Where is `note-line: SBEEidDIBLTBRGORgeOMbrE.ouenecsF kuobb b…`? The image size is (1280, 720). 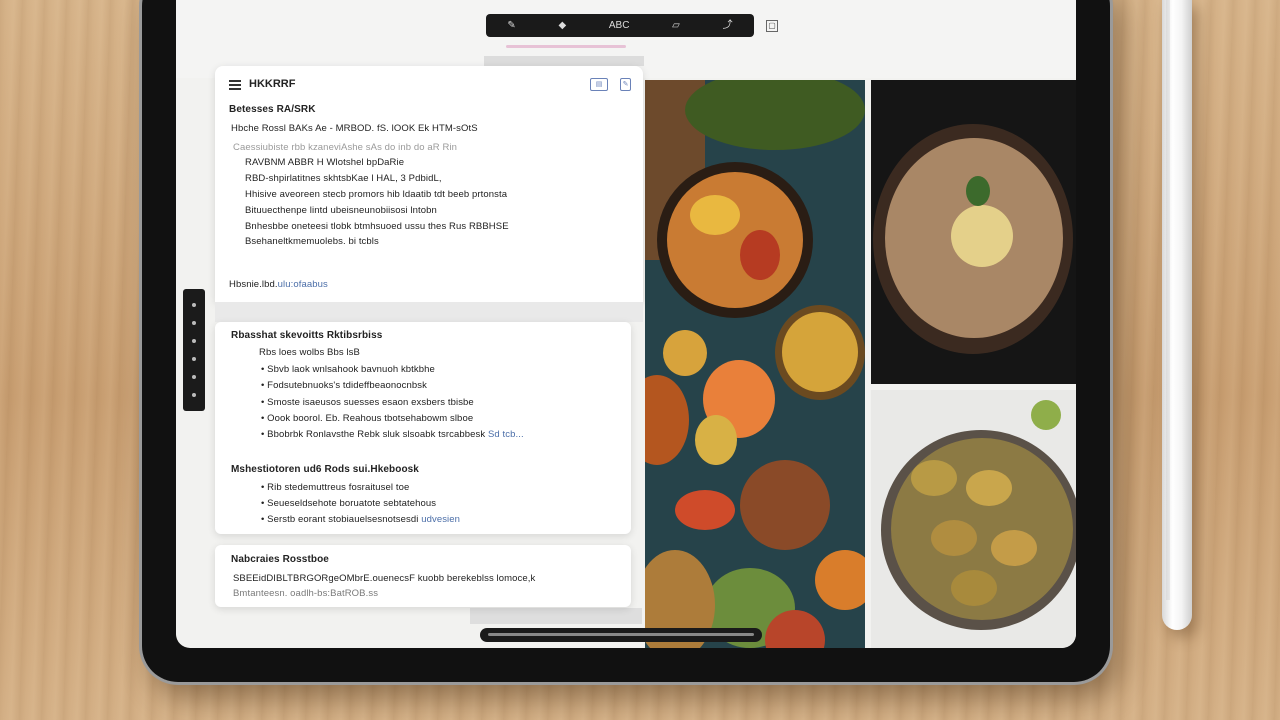
note-line: SBEEidDIBLTBRGORgeOMbrE.ouenecsF kuobb b… is located at coordinates (384, 578).